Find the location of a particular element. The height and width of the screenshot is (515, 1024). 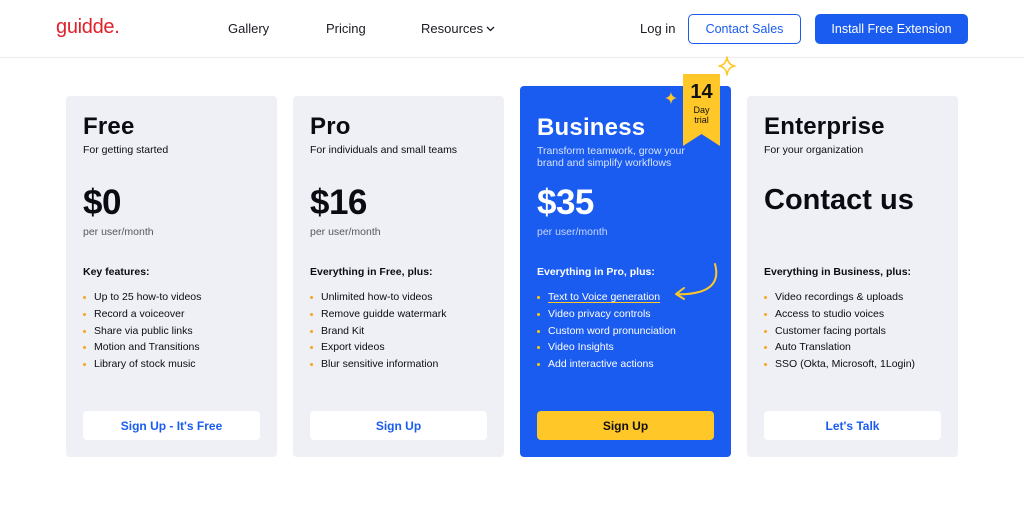

features-title: Everything in Free, plus: is located at coordinates (371, 272).